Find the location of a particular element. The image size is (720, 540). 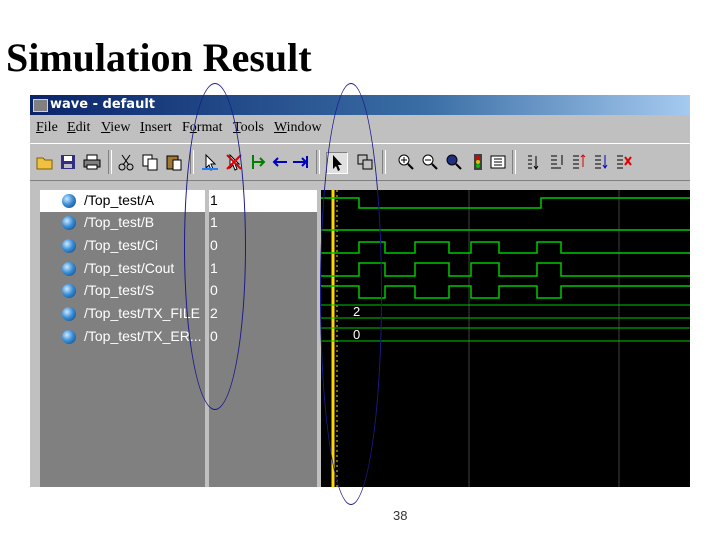

menu-file: File is located at coordinates (47, 128).